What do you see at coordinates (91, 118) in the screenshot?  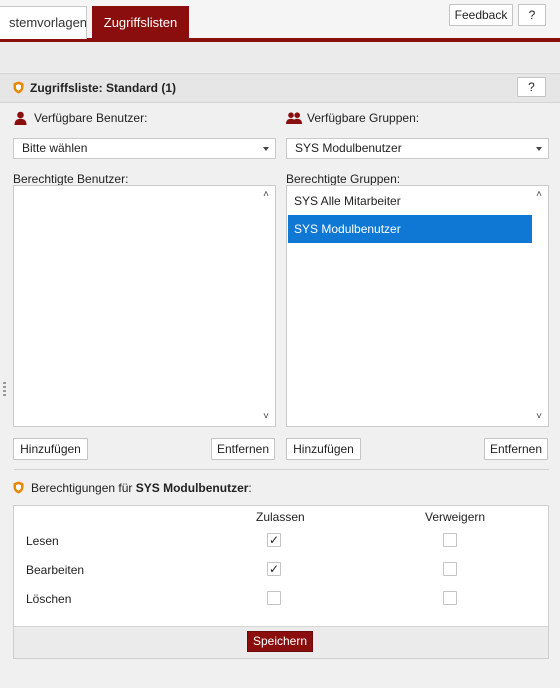 I see `available-users-label: Verfügbare Benutzer:` at bounding box center [91, 118].